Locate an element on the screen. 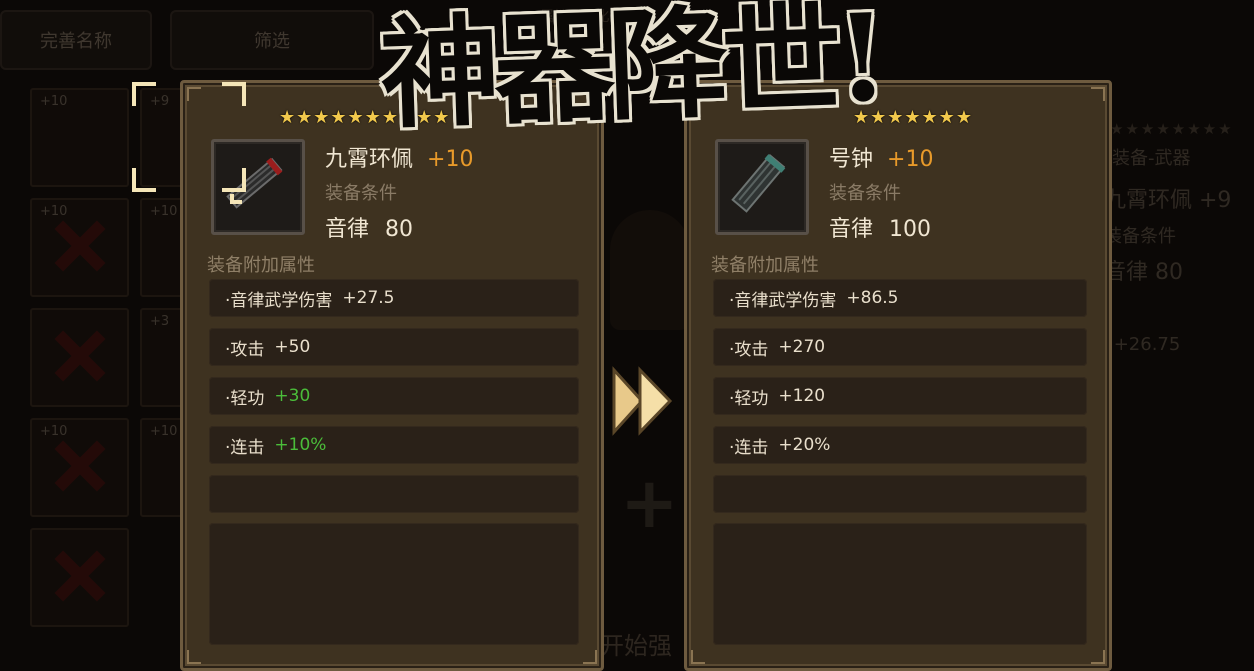 The image size is (1254, 671). guqin-weapon-icon is located at coordinates (758, 183).